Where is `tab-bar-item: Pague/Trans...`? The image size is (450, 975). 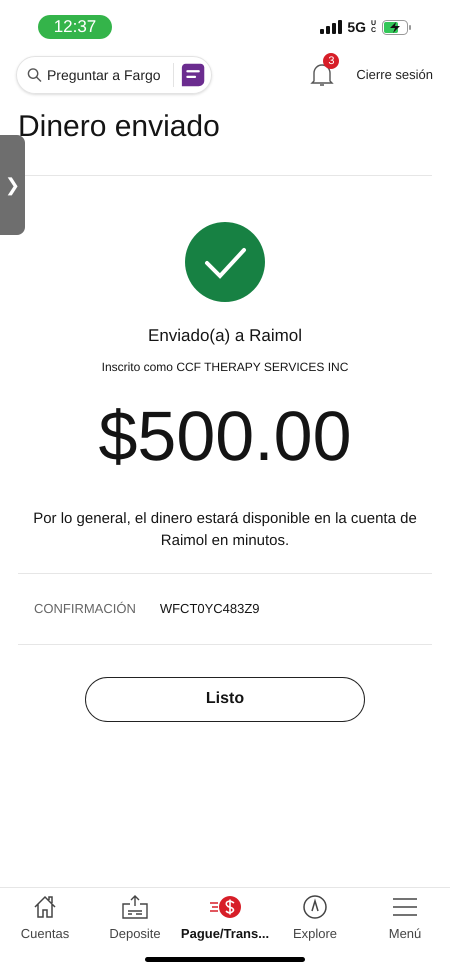
tab-bar-item: Pague/Trans... is located at coordinates (225, 919).